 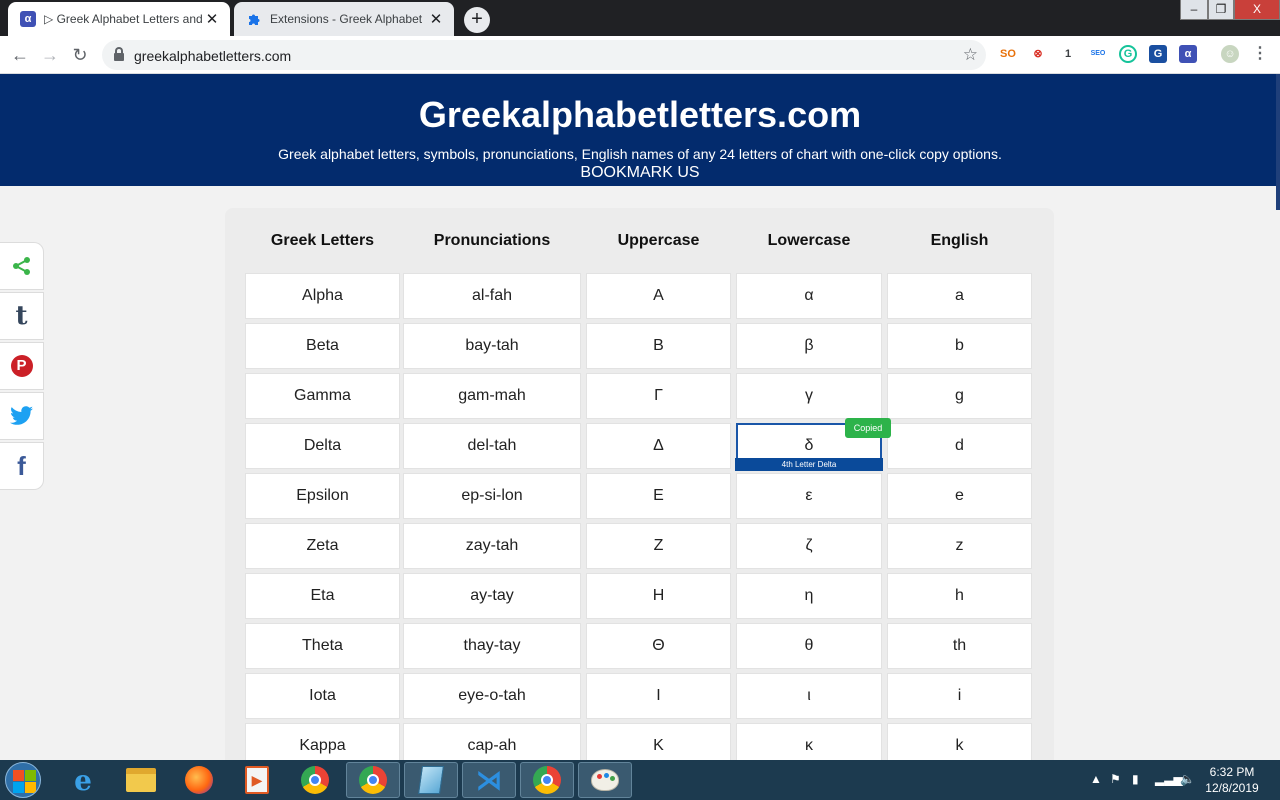 I want to click on pronunciation-cell: ep-si-lon, so click(x=492, y=496).